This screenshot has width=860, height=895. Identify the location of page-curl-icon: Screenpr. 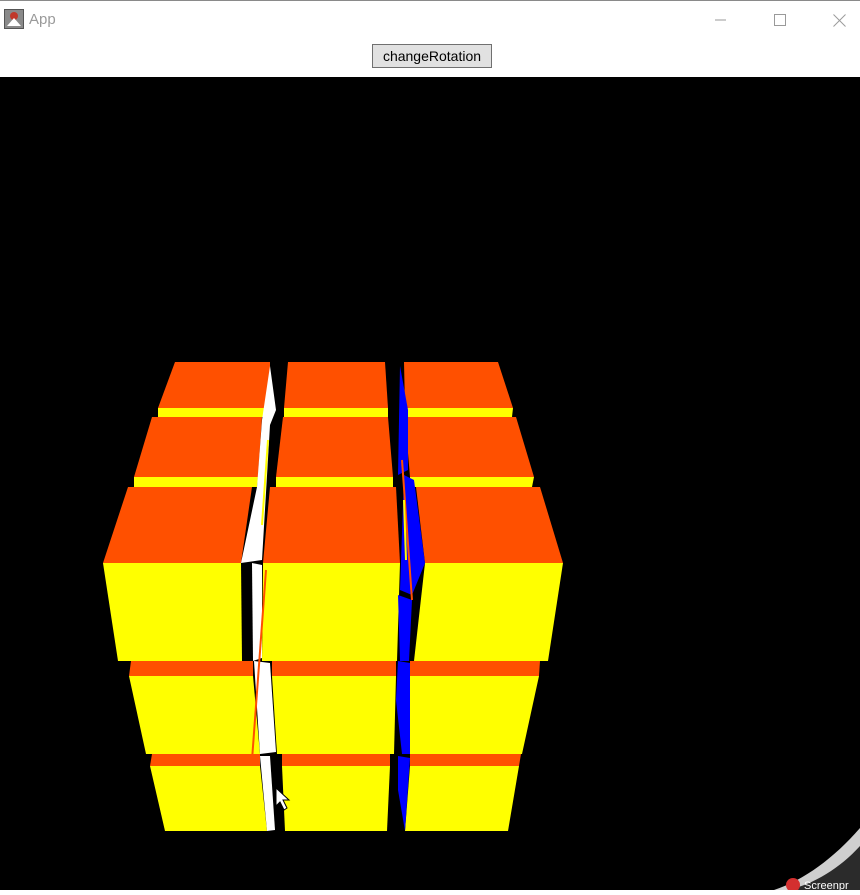
(817, 860).